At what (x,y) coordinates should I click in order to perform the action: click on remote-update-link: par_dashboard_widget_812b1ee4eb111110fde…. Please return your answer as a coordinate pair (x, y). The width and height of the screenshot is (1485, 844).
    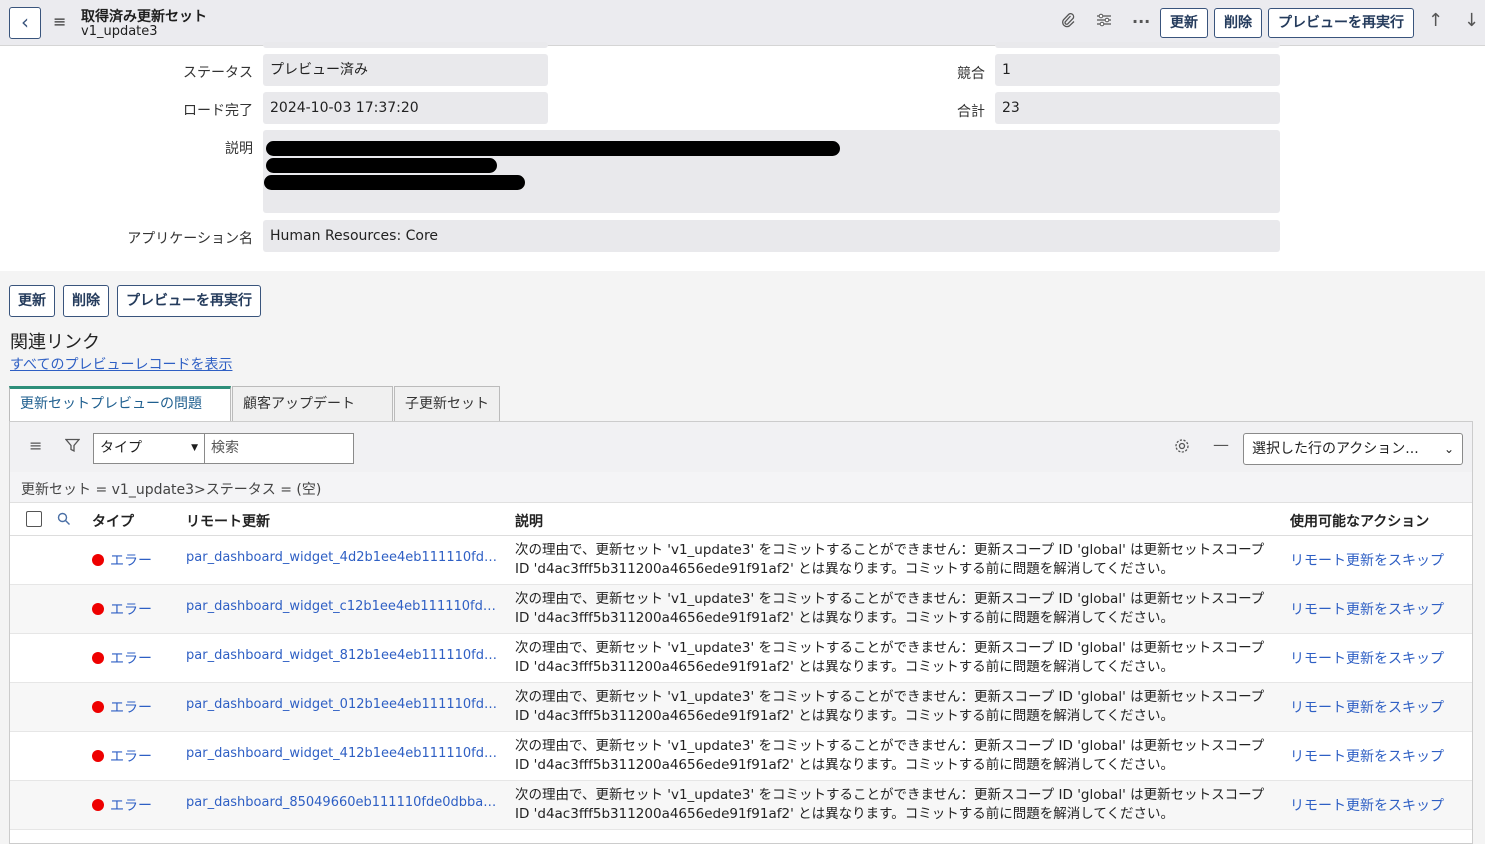
    Looking at the image, I should click on (342, 655).